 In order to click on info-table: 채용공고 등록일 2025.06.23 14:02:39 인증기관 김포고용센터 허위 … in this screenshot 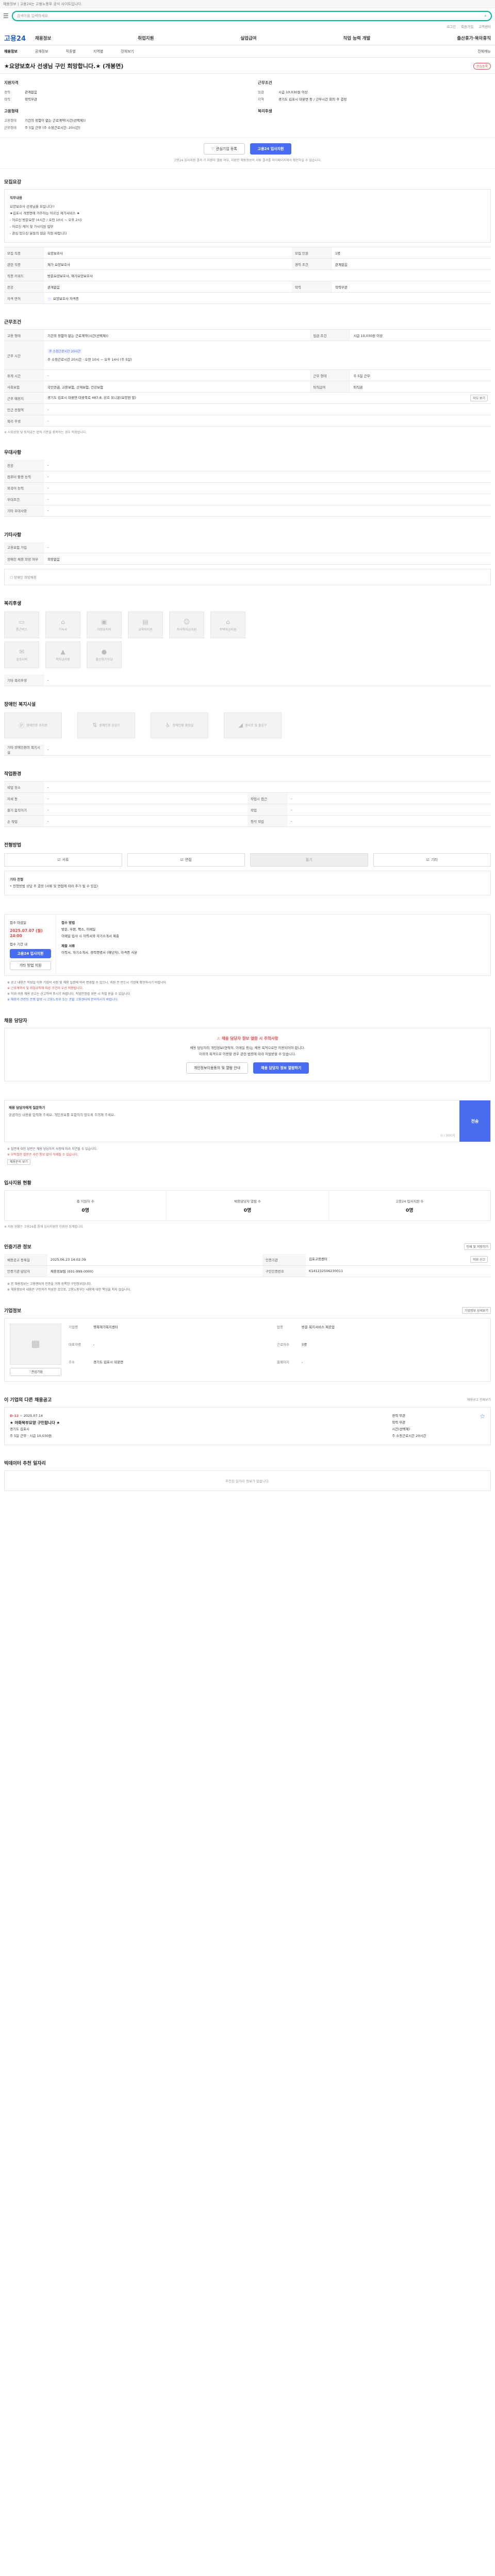, I will do `click(247, 1265)`.